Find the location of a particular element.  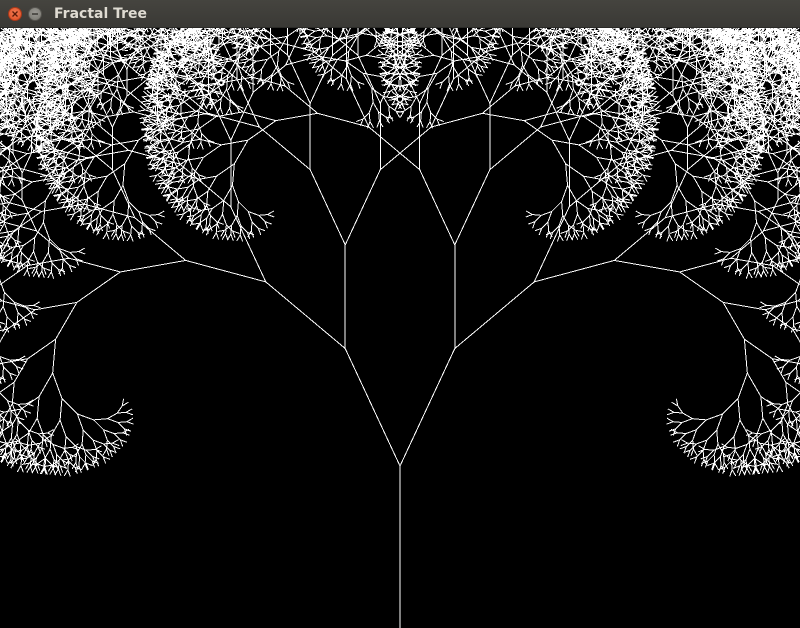

window-title: Fractal Tree is located at coordinates (100, 14).